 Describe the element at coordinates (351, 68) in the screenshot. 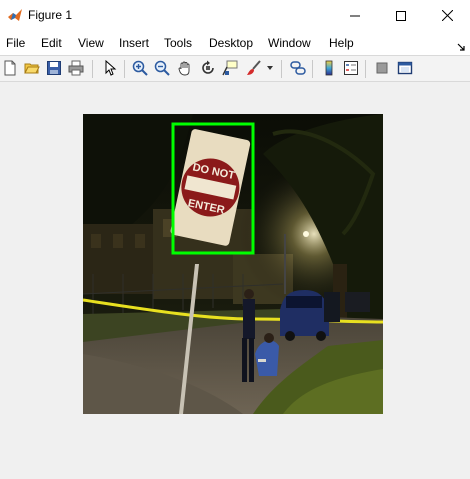

I see `legend-icon` at that location.